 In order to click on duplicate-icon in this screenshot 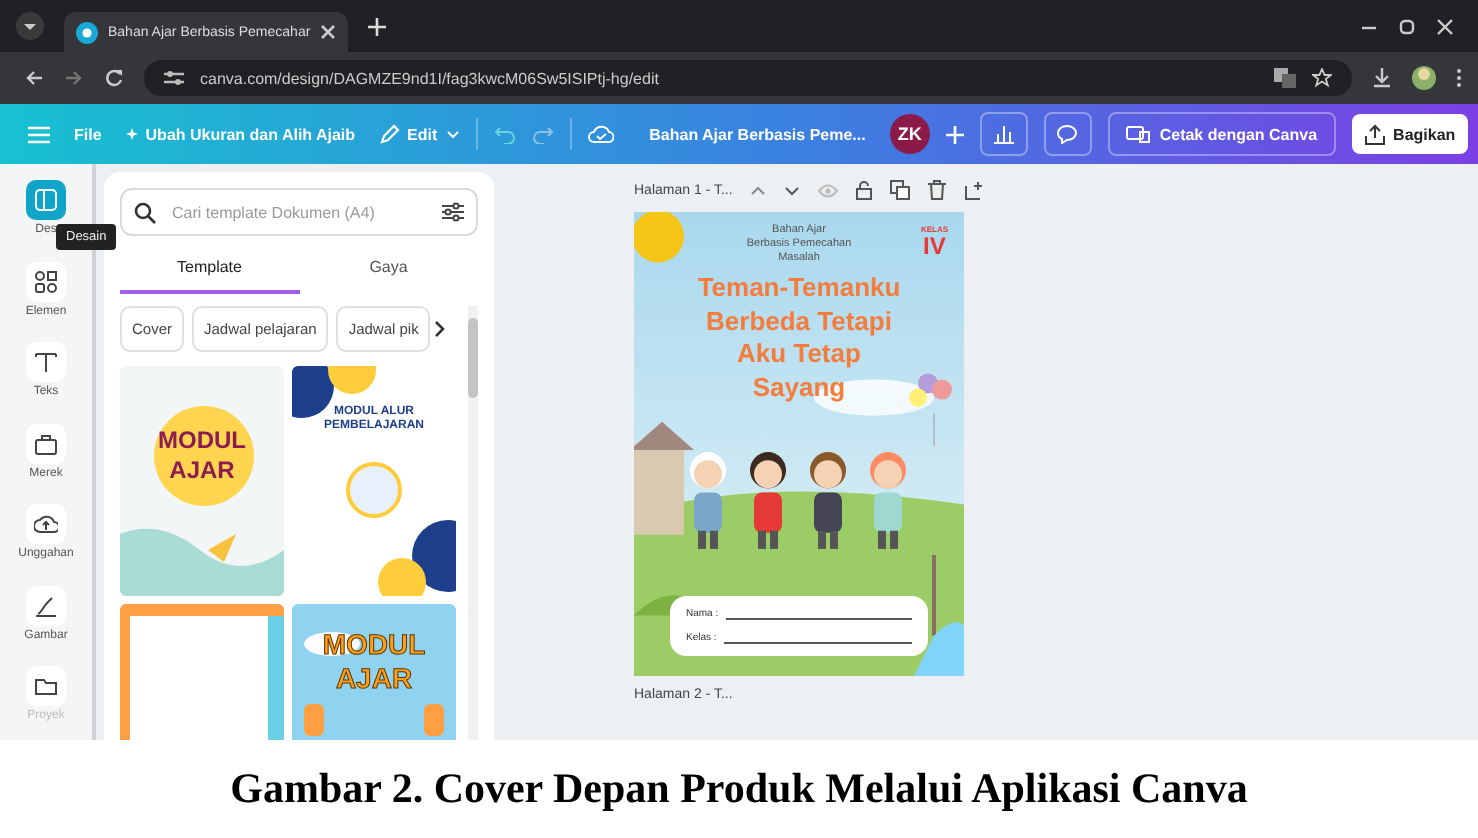, I will do `click(900, 190)`.